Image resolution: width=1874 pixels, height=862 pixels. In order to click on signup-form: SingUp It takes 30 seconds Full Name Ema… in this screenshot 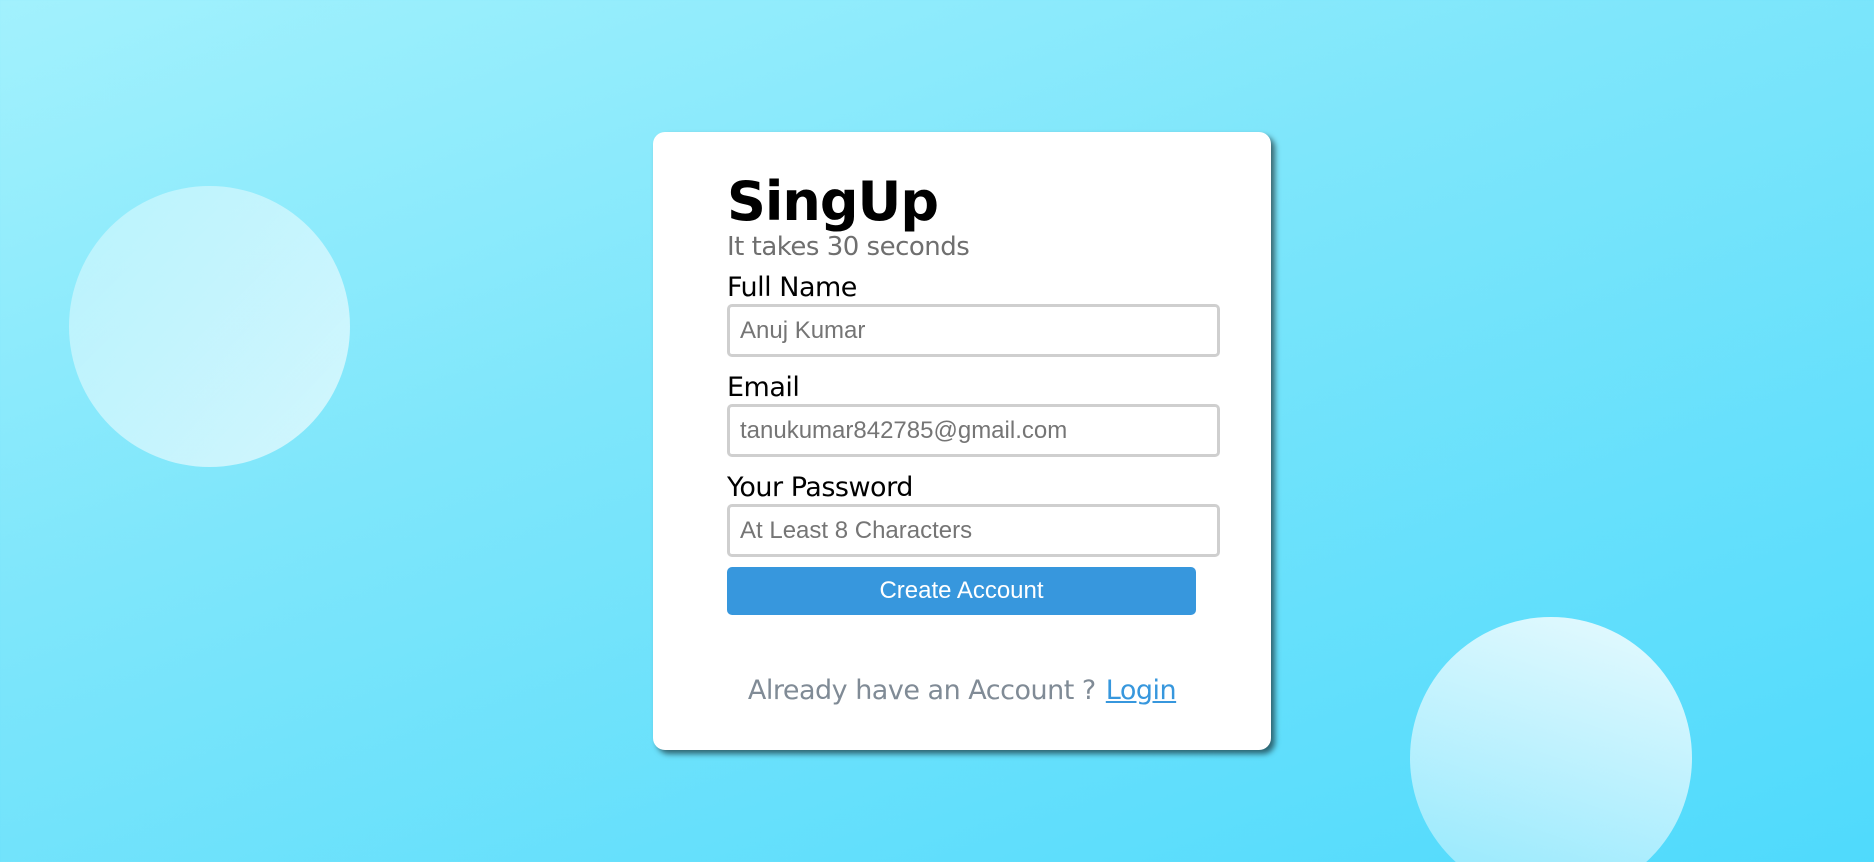, I will do `click(974, 393)`.